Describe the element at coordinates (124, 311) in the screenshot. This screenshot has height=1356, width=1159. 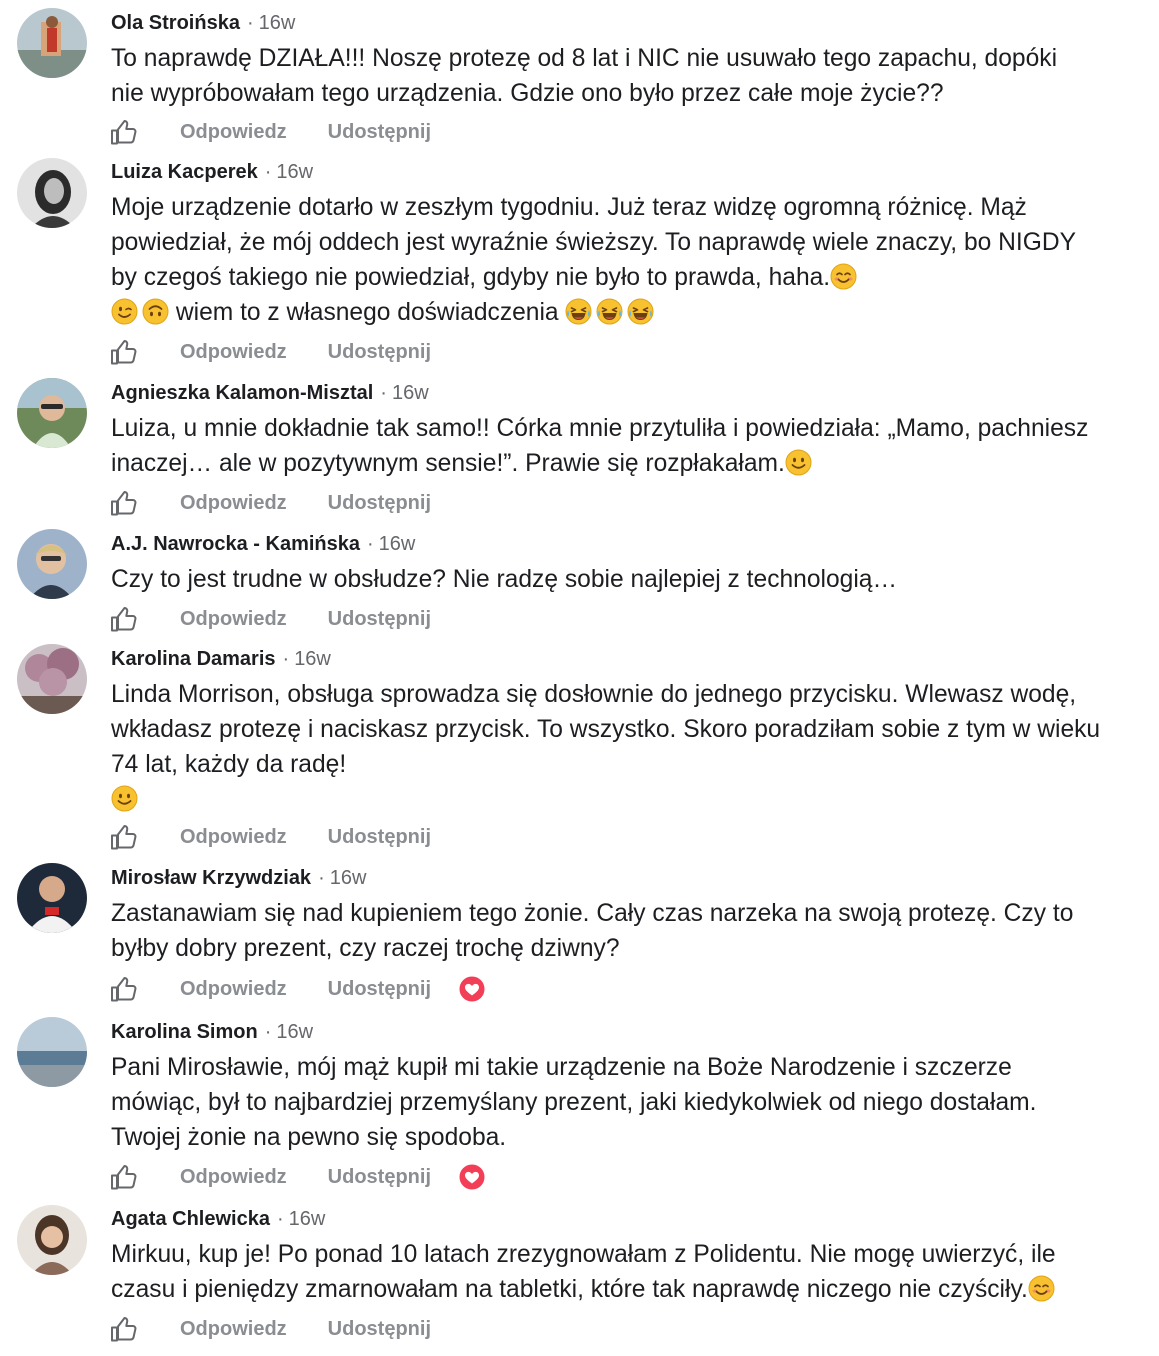
I see `wink-emoji-icon` at that location.